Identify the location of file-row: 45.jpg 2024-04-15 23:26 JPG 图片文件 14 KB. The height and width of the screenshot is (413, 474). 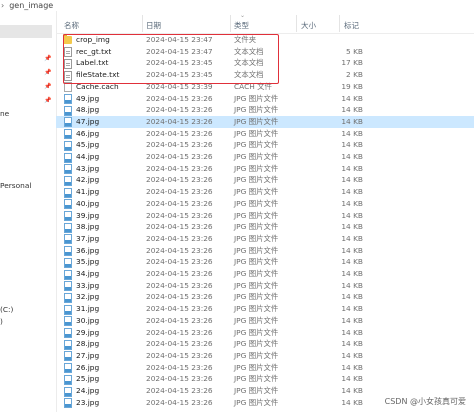
(265, 145).